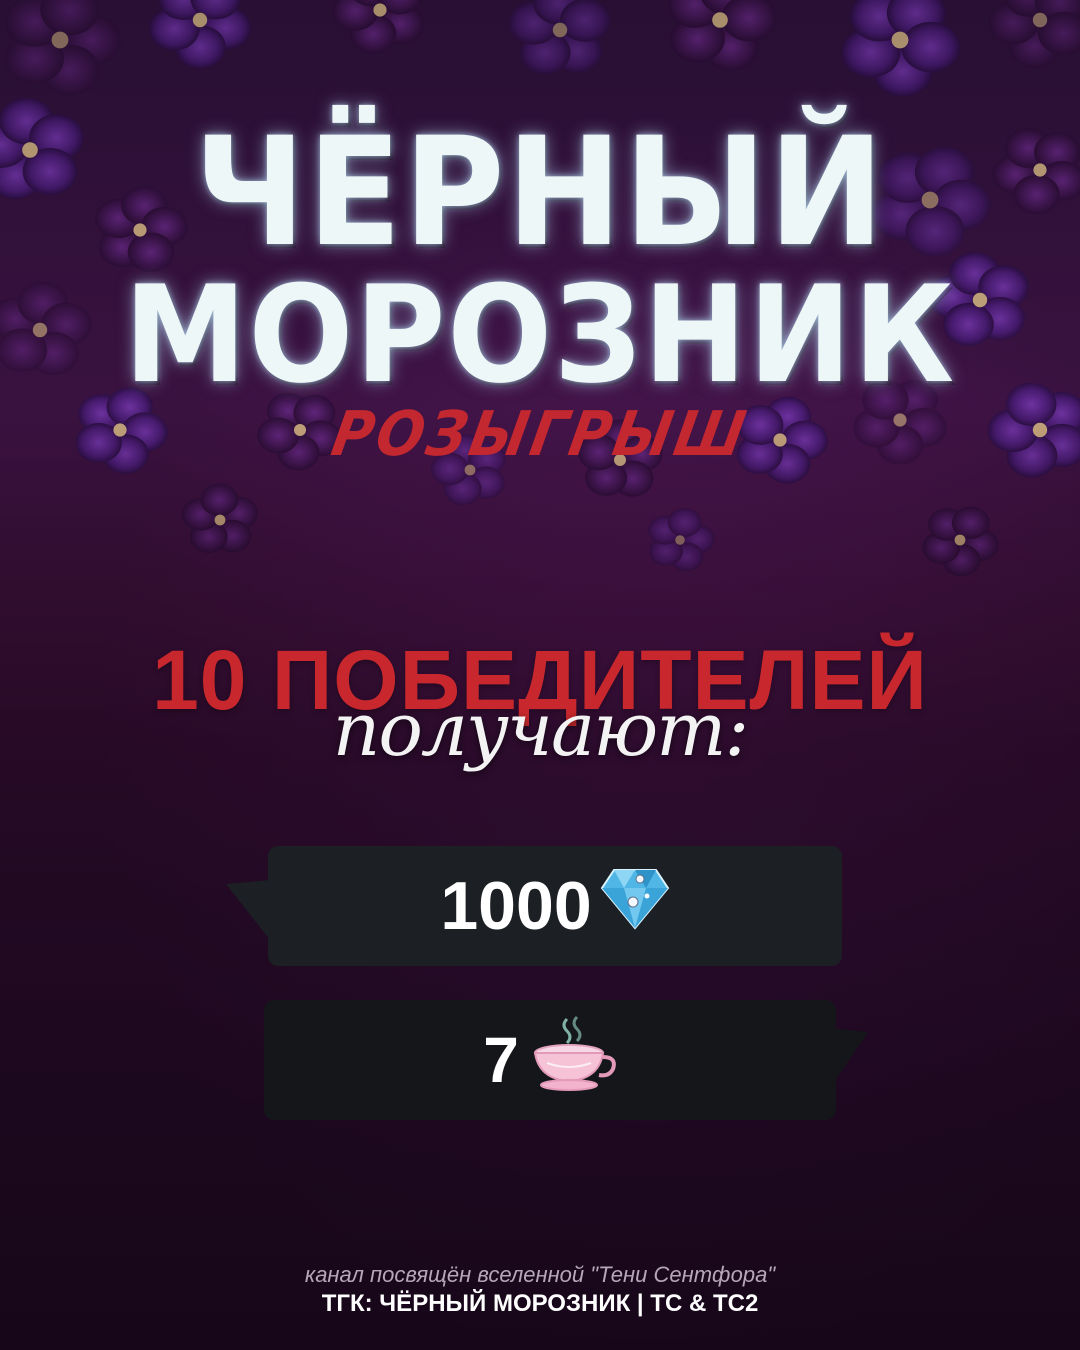 This screenshot has height=1350, width=1080. Describe the element at coordinates (501, 1060) in the screenshot. I see `prize-amount: 7` at that location.